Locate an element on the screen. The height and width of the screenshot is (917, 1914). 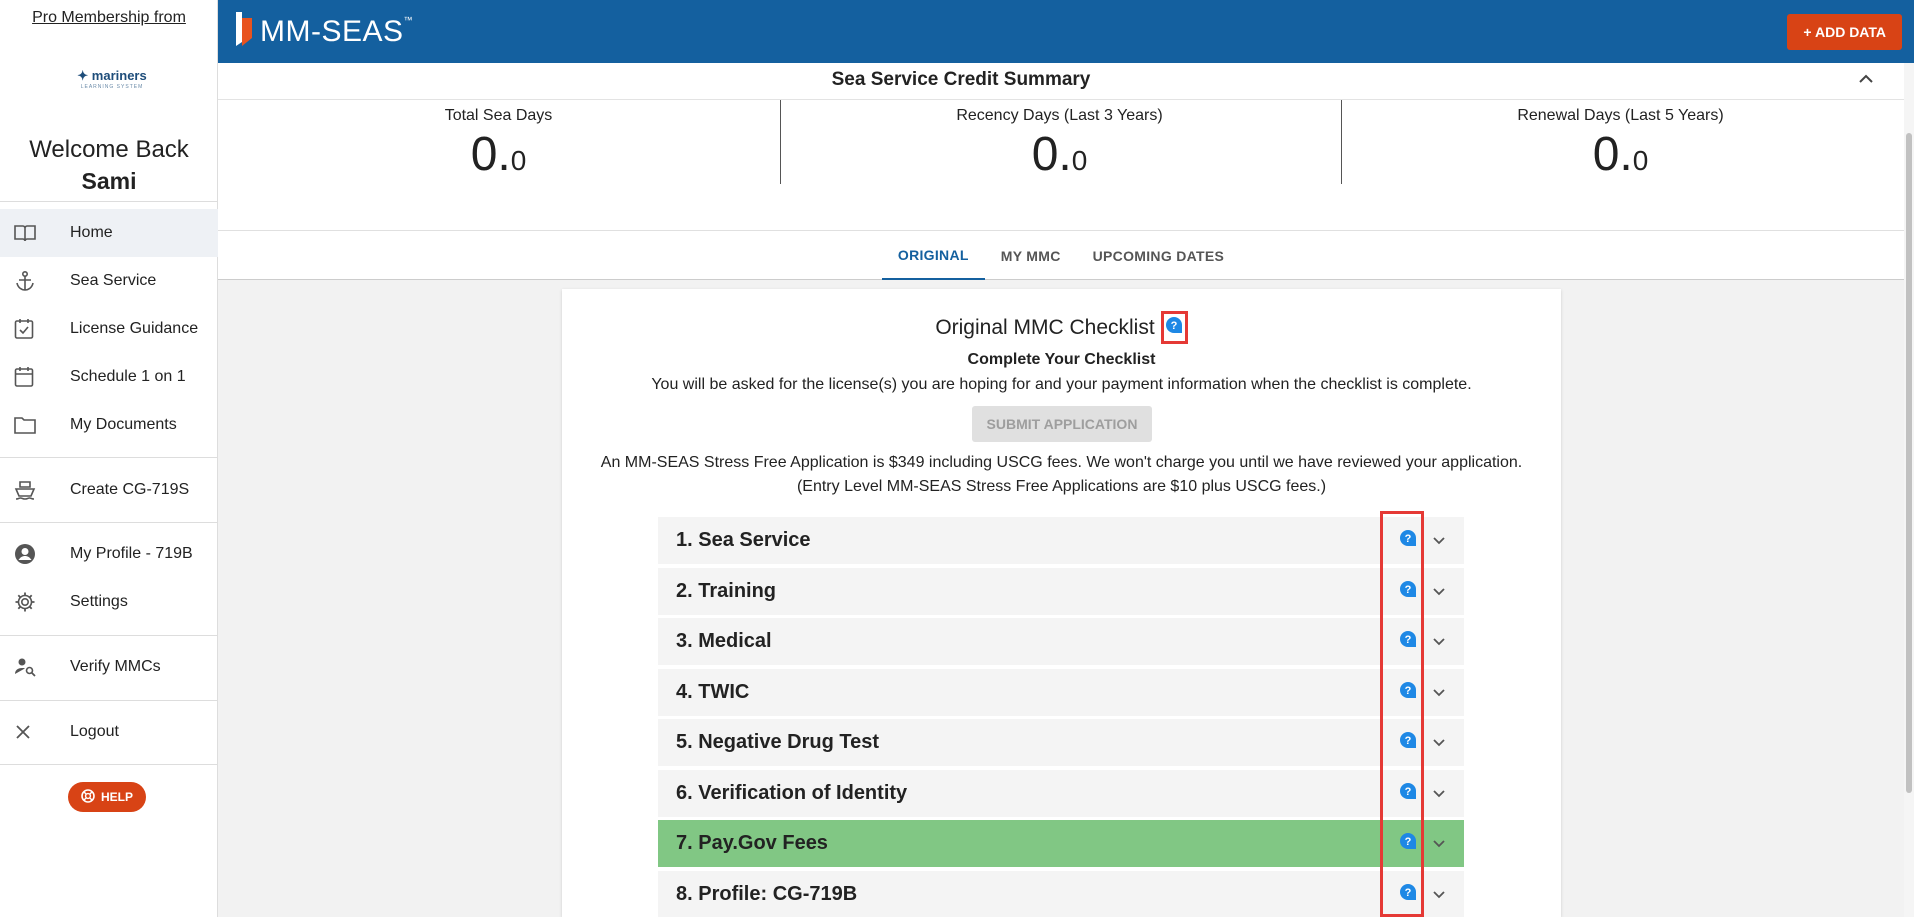
sidebar-item-settings: Settings is located at coordinates (109, 602).